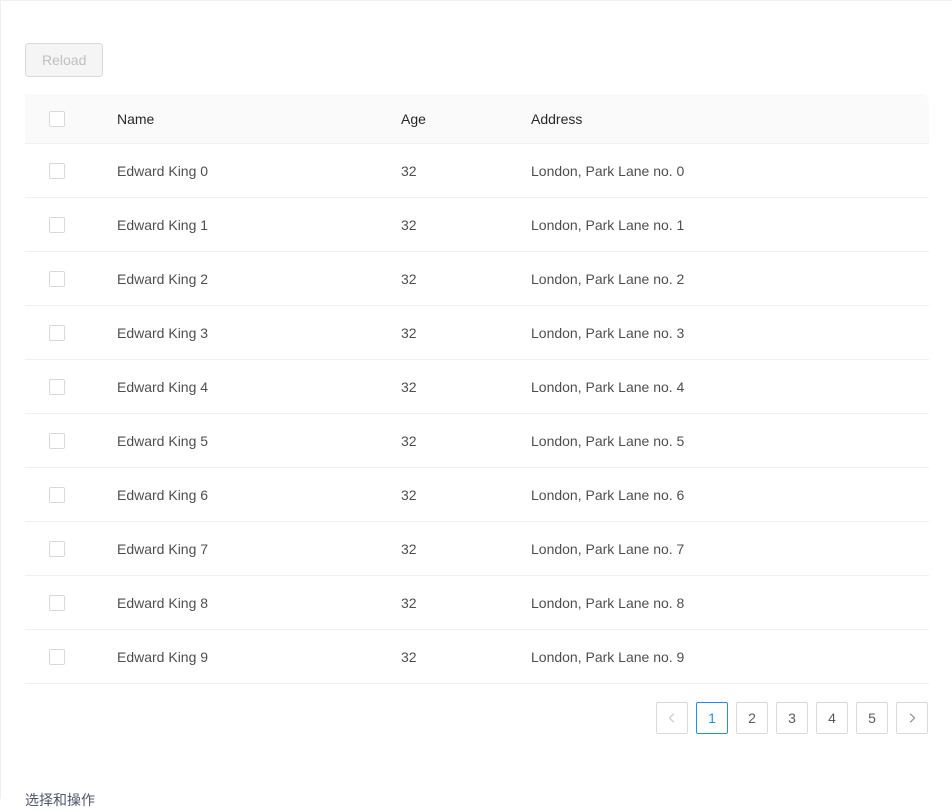 Image resolution: width=952 pixels, height=810 pixels. What do you see at coordinates (243, 657) in the screenshot?
I see `cell-name: Edward King 9` at bounding box center [243, 657].